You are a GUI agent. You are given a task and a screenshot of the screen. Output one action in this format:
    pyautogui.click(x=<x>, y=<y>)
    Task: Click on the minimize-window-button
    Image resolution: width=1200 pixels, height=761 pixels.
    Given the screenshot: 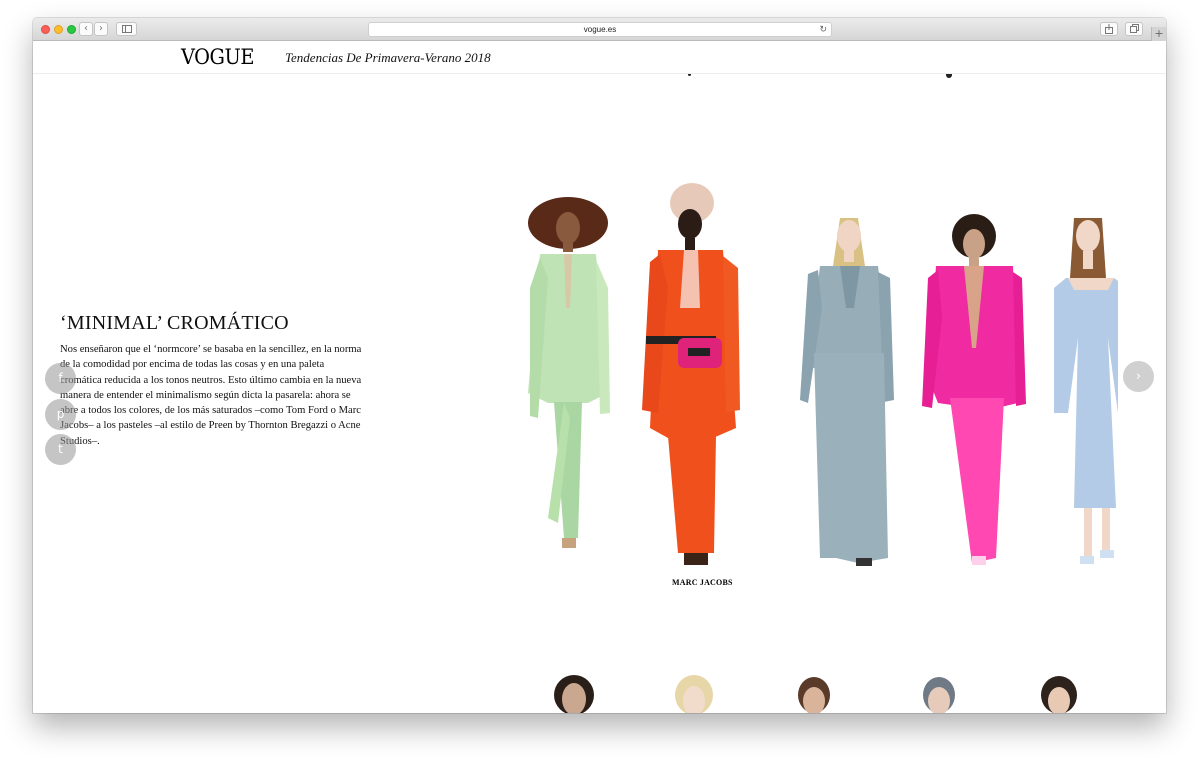 What is the action you would take?
    pyautogui.click(x=58, y=29)
    